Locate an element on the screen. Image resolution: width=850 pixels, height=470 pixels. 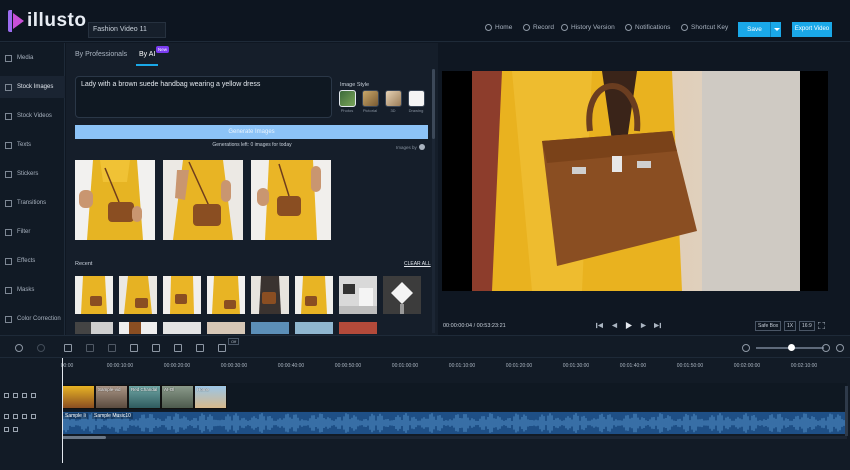
aspect-ratio-select: 16:9 is located at coordinates (807, 326).